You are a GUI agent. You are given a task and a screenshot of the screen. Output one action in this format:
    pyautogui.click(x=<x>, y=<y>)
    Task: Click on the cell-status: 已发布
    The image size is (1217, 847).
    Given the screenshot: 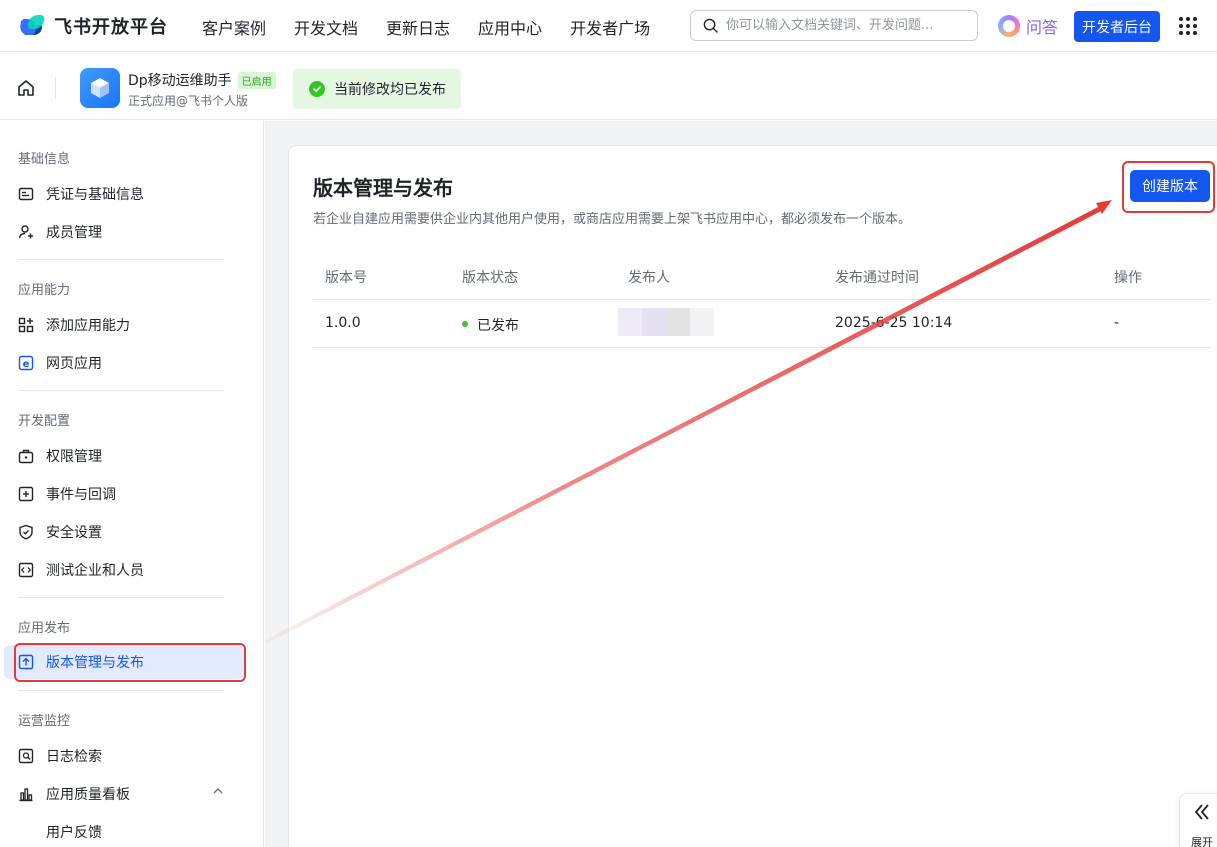 What is the action you would take?
    pyautogui.click(x=490, y=325)
    